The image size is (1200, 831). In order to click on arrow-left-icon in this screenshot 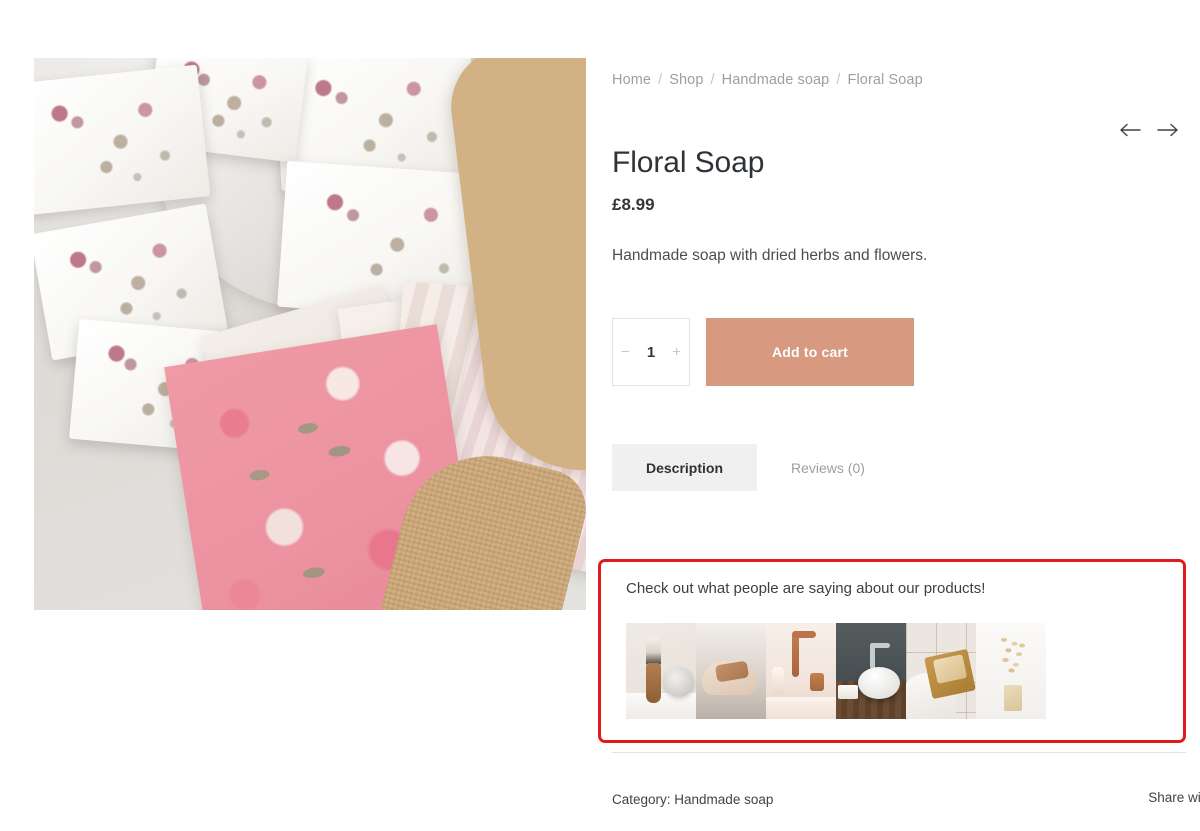, I will do `click(1130, 130)`.